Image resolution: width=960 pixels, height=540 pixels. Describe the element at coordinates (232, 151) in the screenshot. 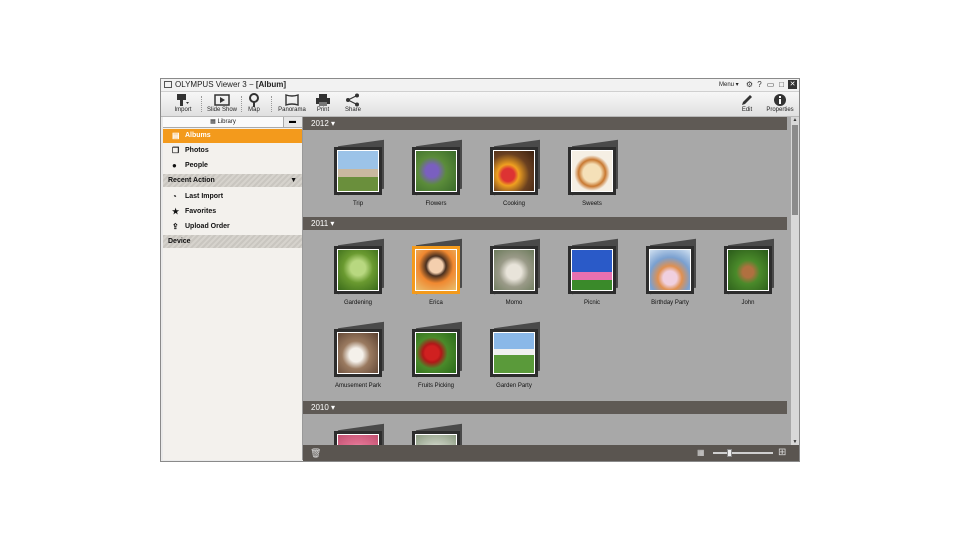

I see `sidebar-item-photos: ❐ Photos` at that location.